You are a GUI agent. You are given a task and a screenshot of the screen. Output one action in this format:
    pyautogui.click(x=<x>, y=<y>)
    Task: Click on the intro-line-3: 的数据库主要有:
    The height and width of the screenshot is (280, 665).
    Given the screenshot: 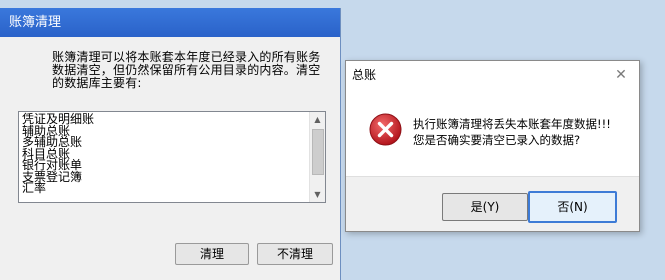 What is the action you would take?
    pyautogui.click(x=97, y=83)
    